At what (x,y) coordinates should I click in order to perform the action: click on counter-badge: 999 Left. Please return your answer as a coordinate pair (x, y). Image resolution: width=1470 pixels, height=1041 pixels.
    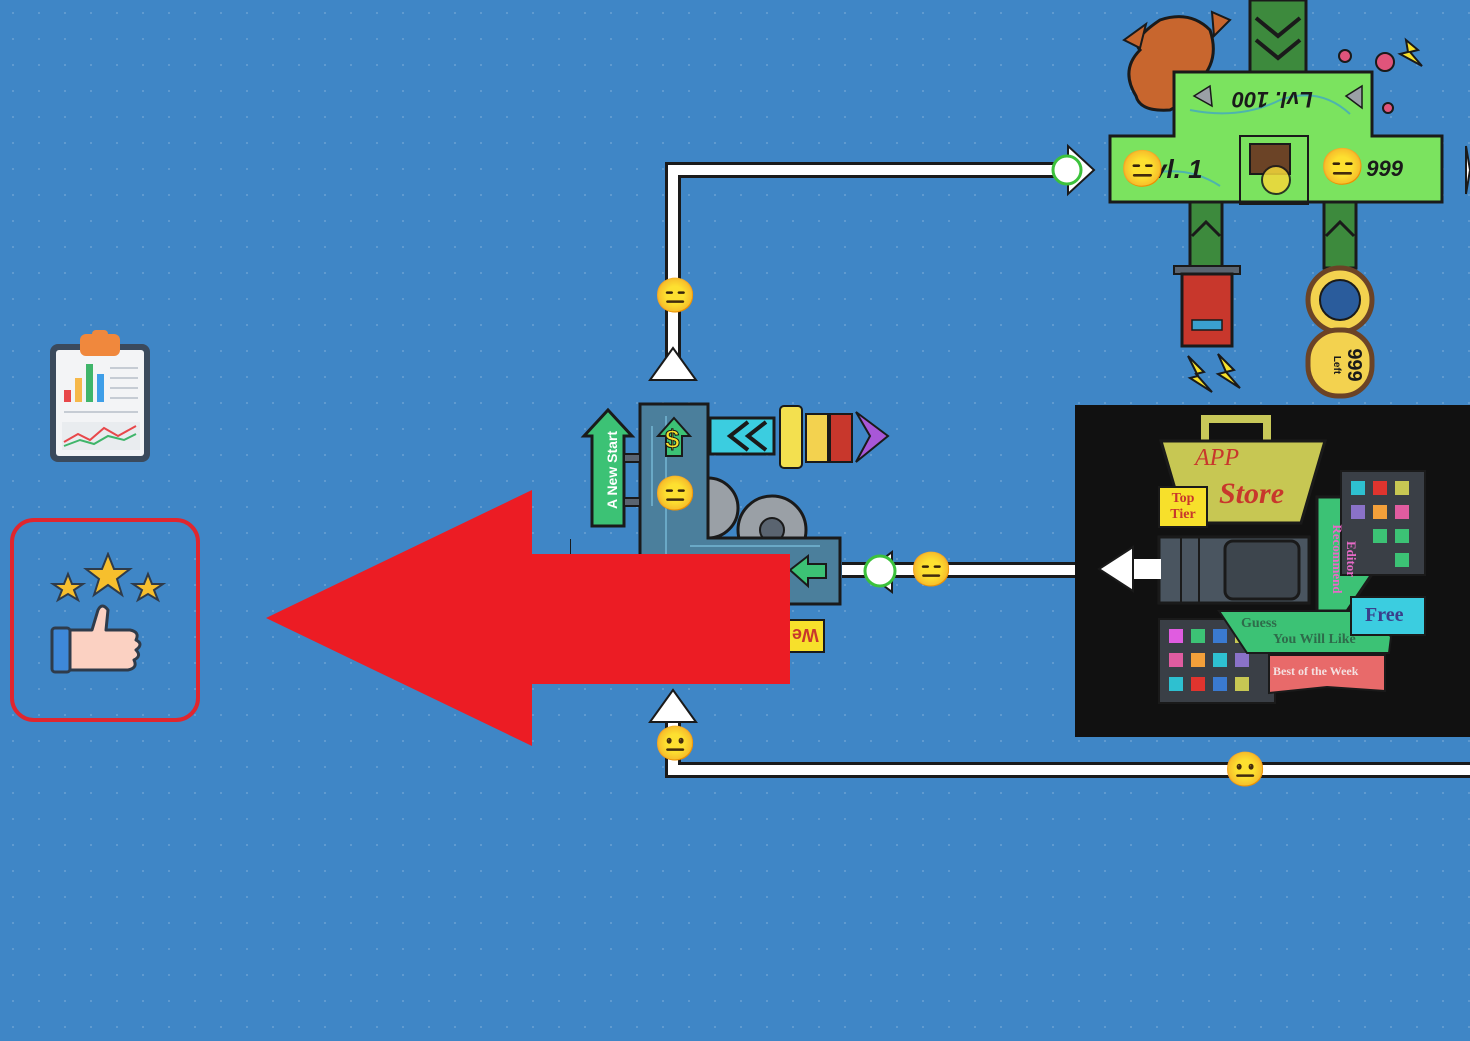
    Looking at the image, I should click on (1340, 365).